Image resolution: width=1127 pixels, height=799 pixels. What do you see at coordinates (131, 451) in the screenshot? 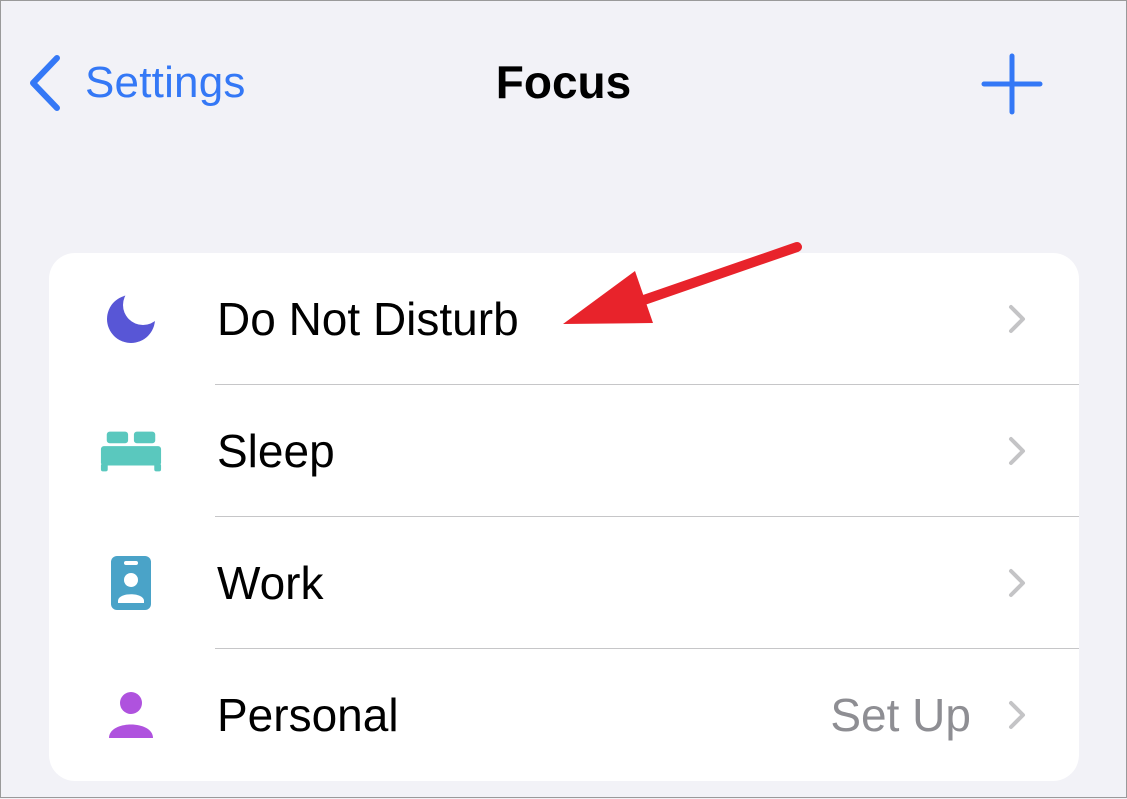
I see `bed-icon` at bounding box center [131, 451].